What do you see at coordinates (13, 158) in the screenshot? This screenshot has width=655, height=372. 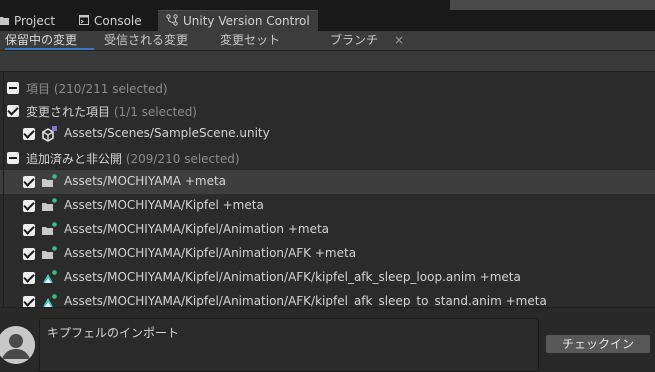 I see `added-group-checkbox` at bounding box center [13, 158].